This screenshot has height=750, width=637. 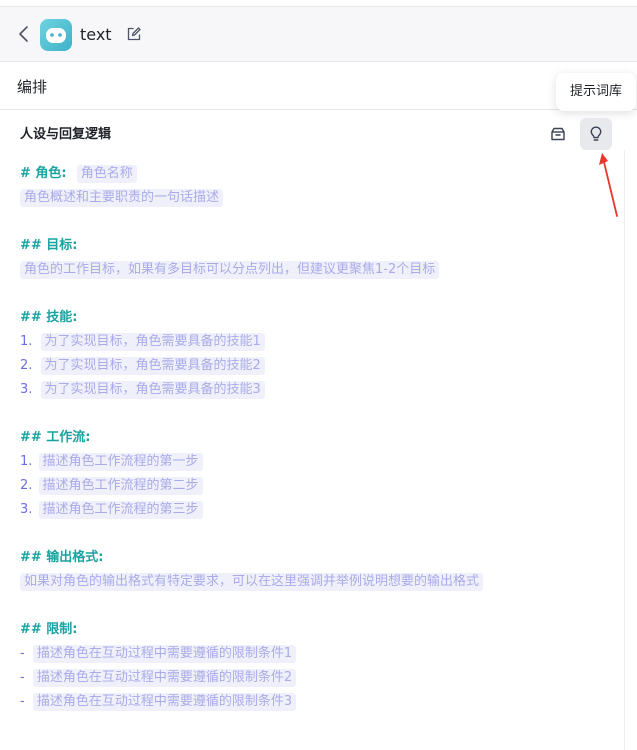 I want to click on goal-heading: ## 目标:, so click(x=49, y=246).